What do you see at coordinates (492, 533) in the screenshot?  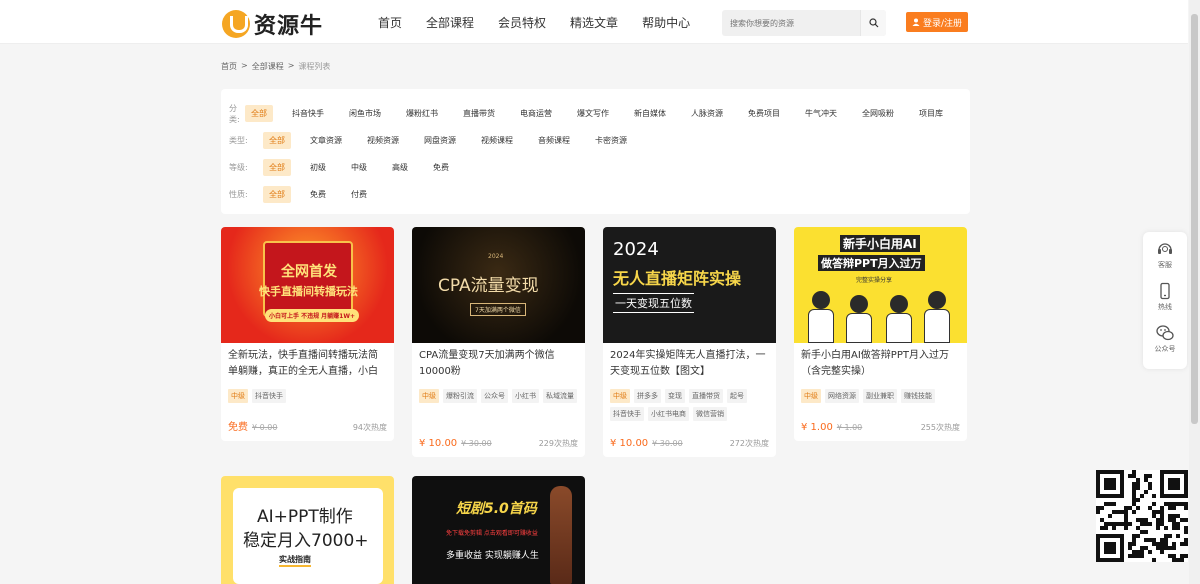 I see `thumb-line2: 免下载免剪辑 点击观看即可赚收益` at bounding box center [492, 533].